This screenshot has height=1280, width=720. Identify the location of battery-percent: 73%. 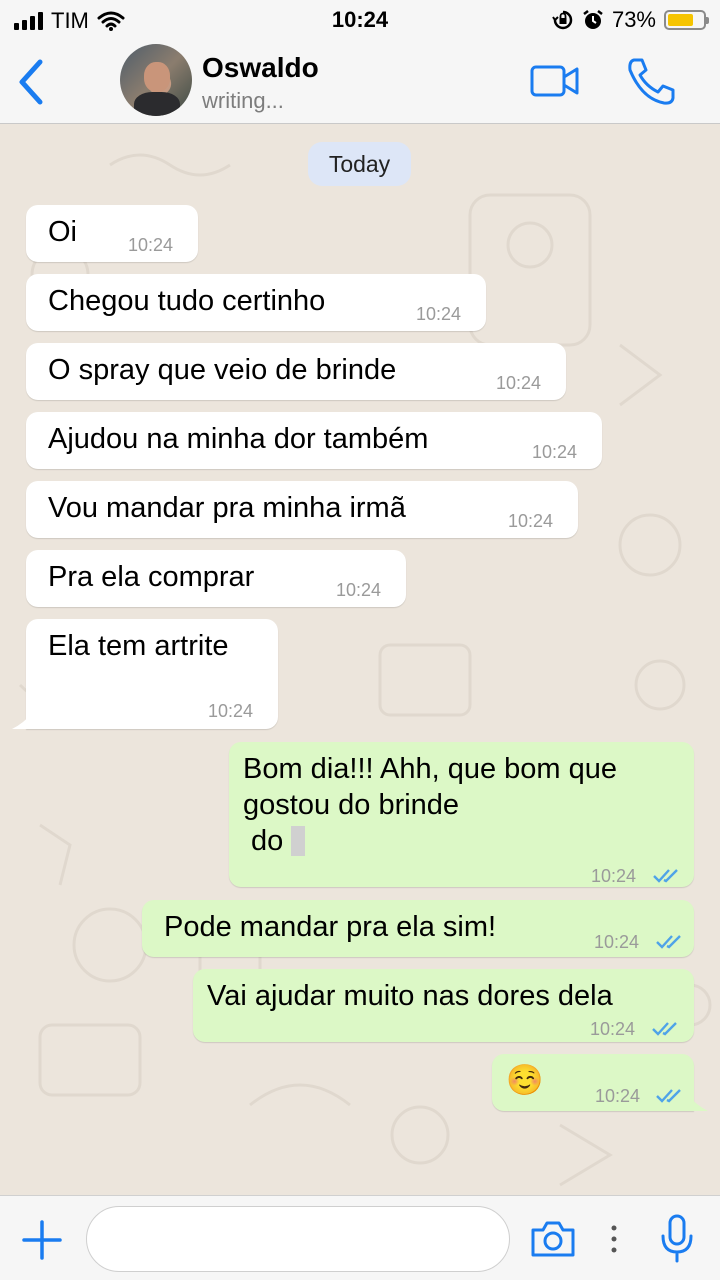
(633, 19).